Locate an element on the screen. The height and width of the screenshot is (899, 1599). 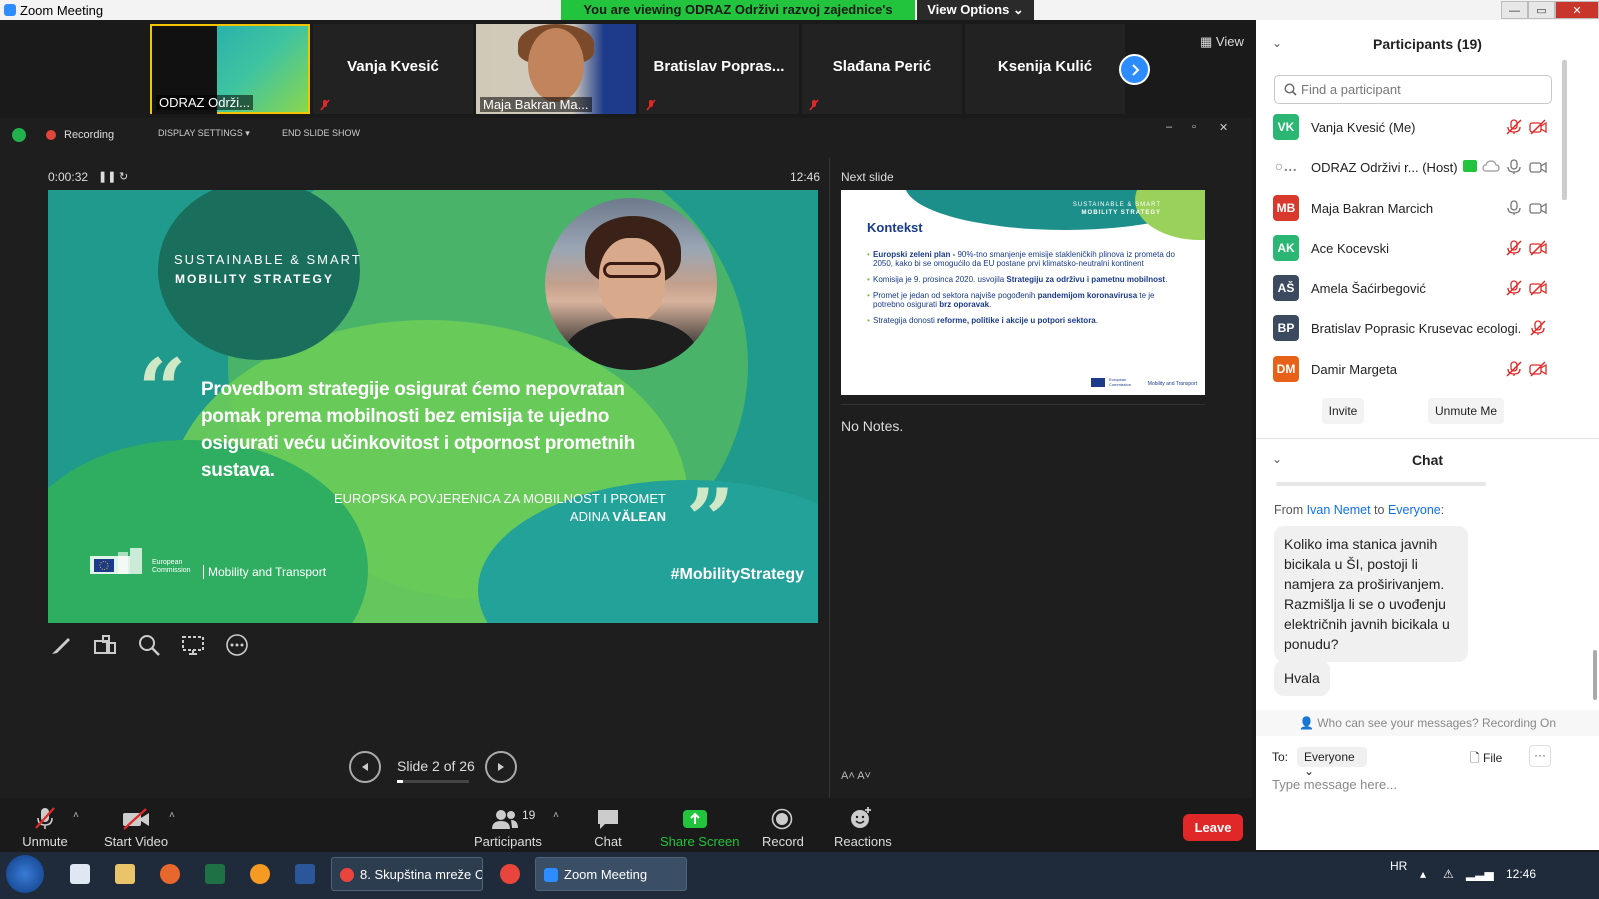
end-slide-show-button: END SLIDE SHOW is located at coordinates (321, 133).